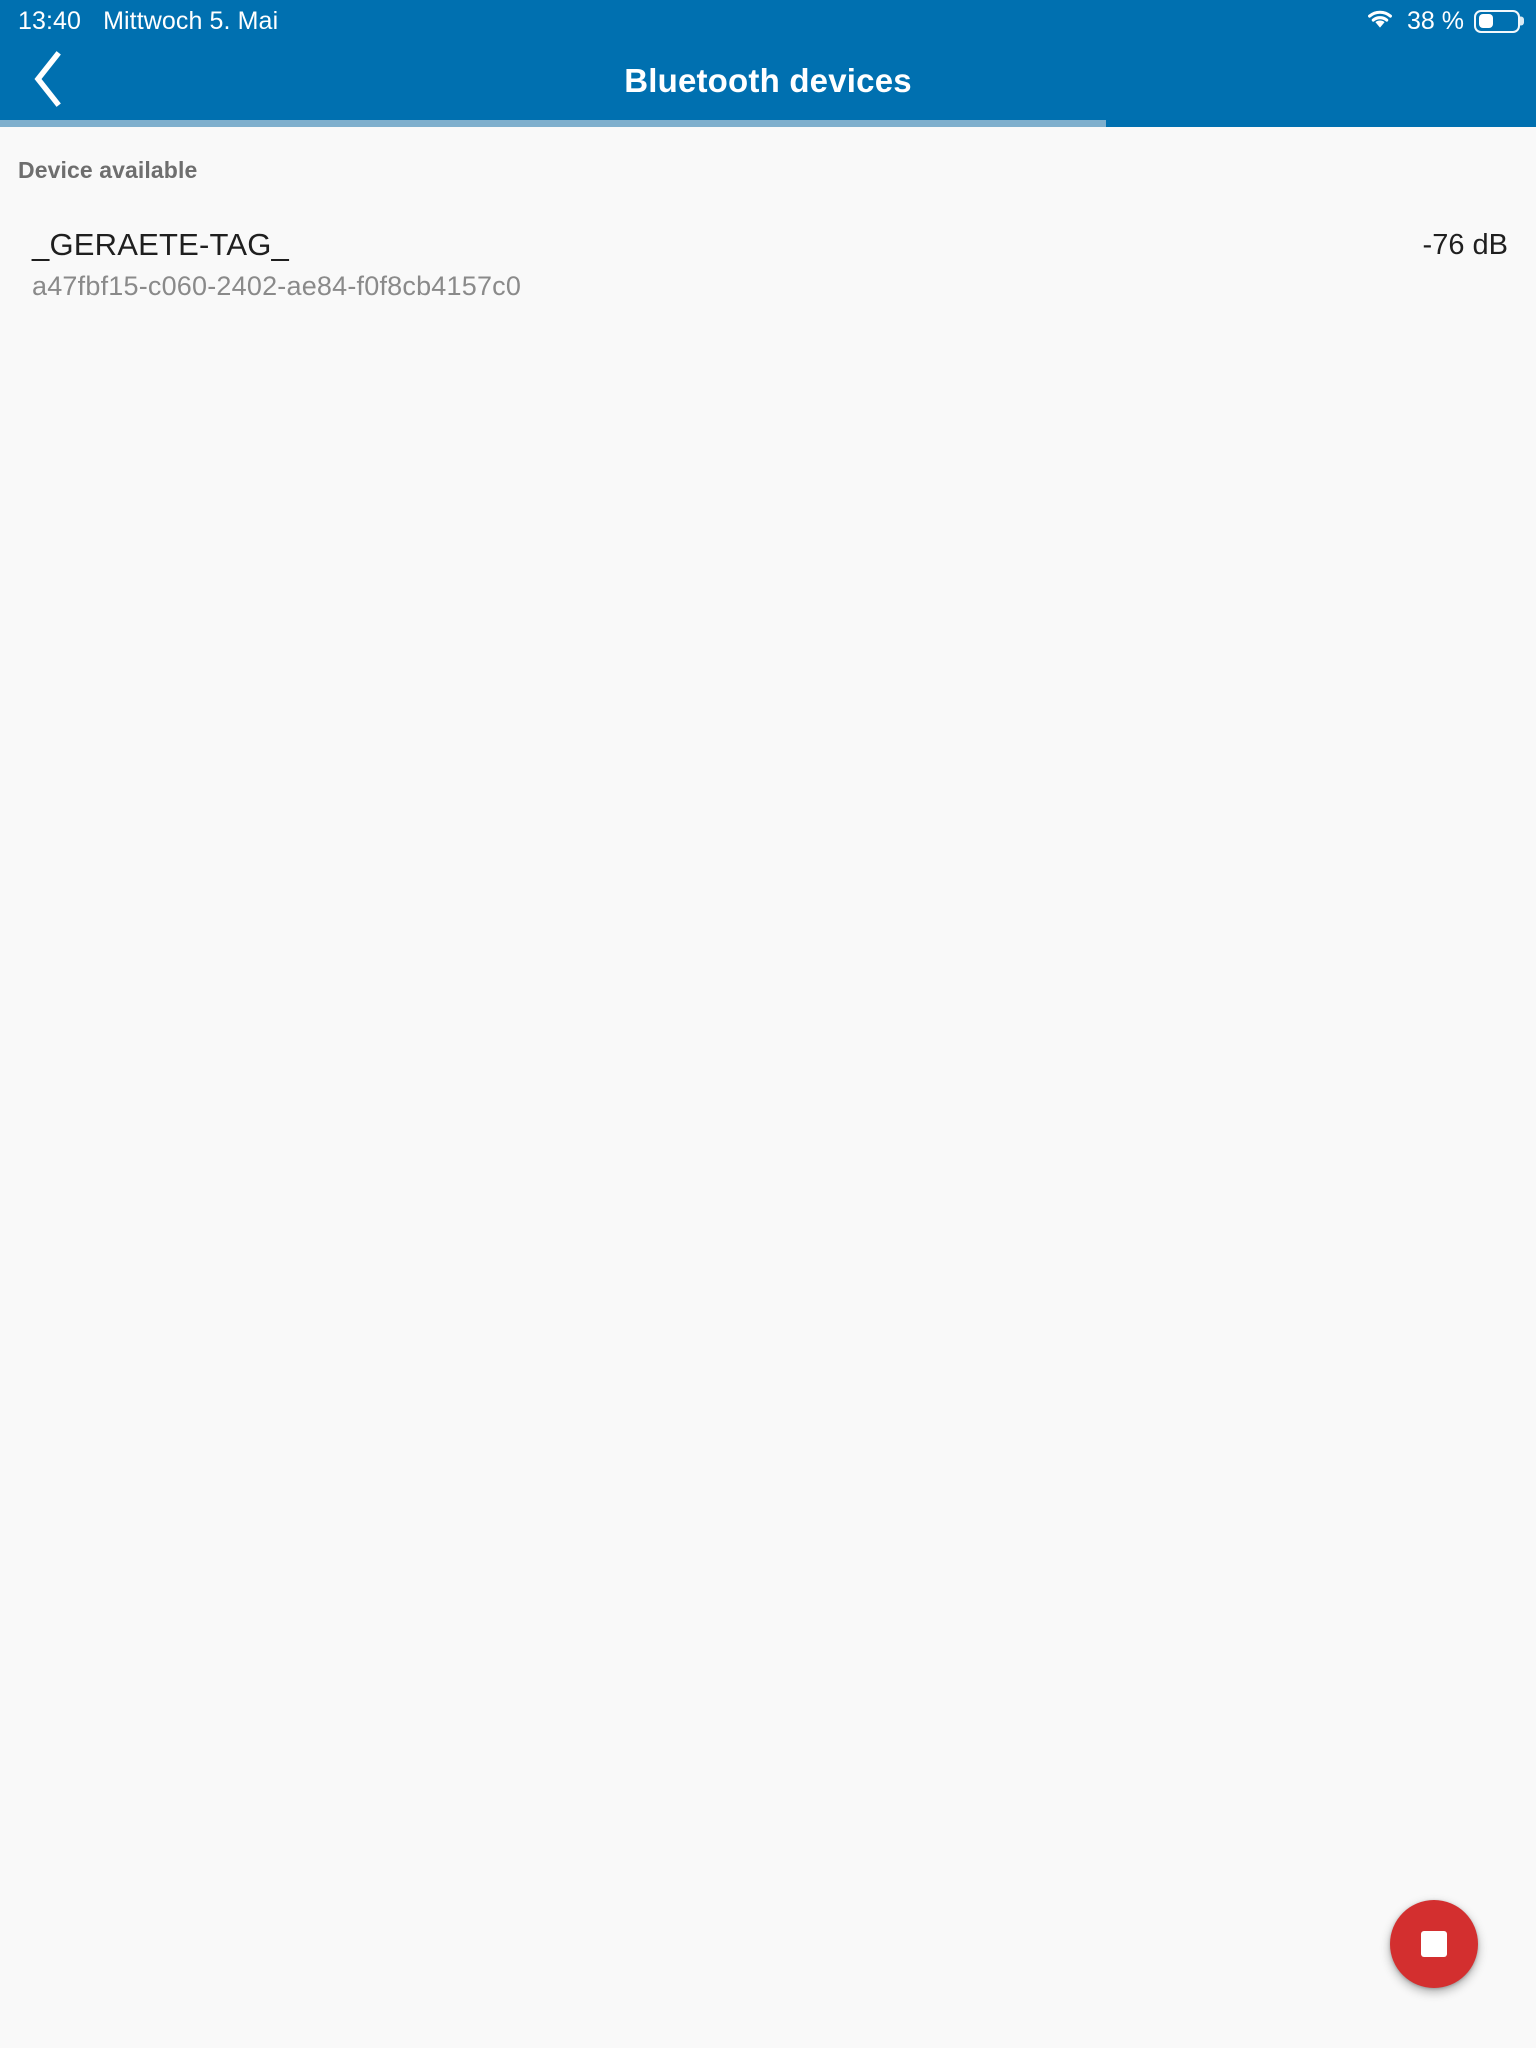  I want to click on scan-progress-bar, so click(768, 123).